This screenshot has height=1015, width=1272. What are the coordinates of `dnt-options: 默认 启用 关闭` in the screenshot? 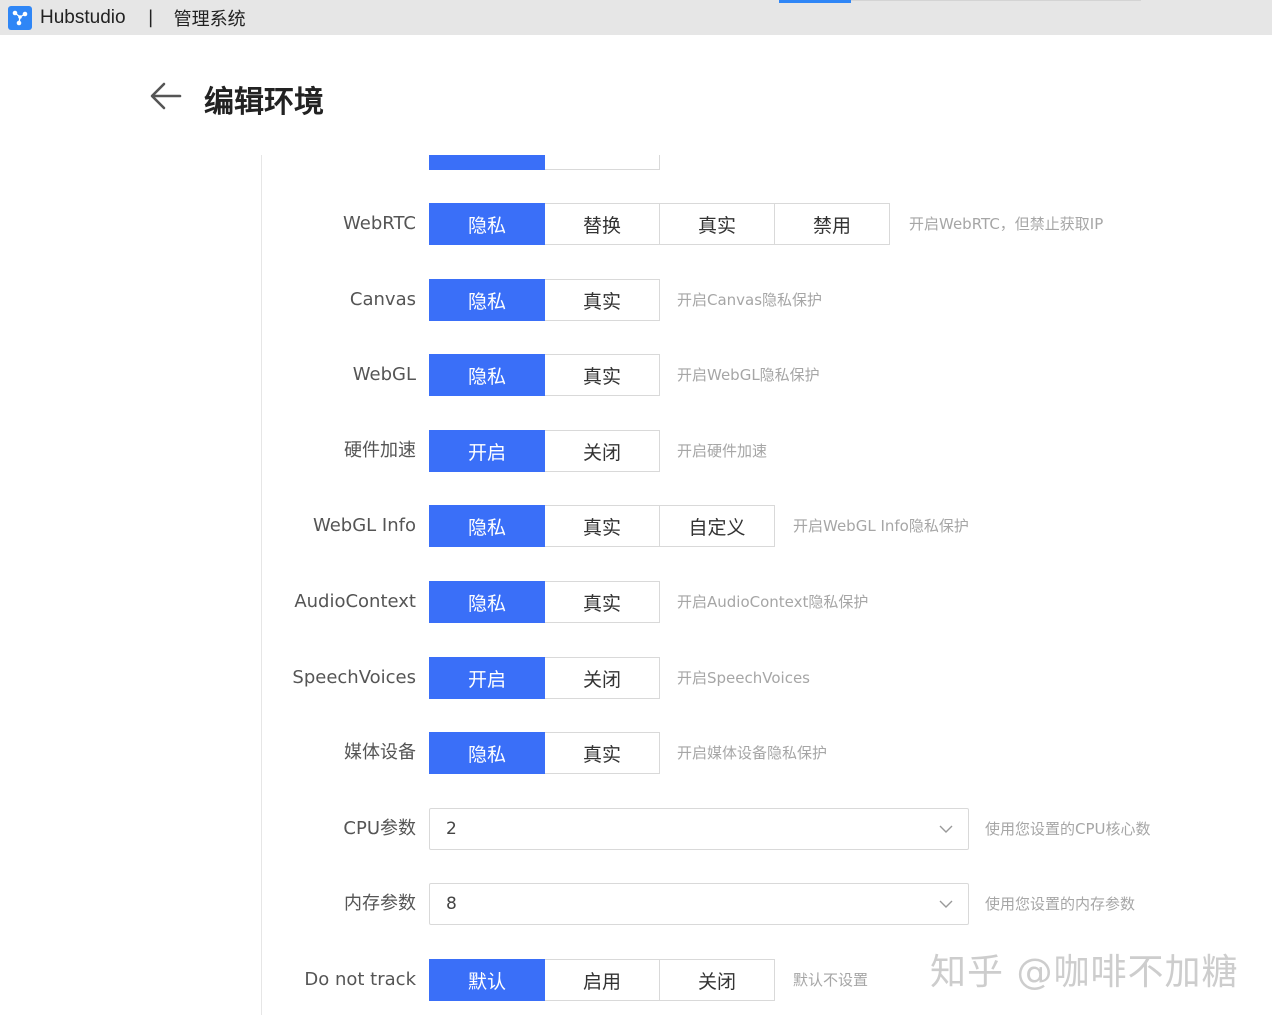 It's located at (602, 980).